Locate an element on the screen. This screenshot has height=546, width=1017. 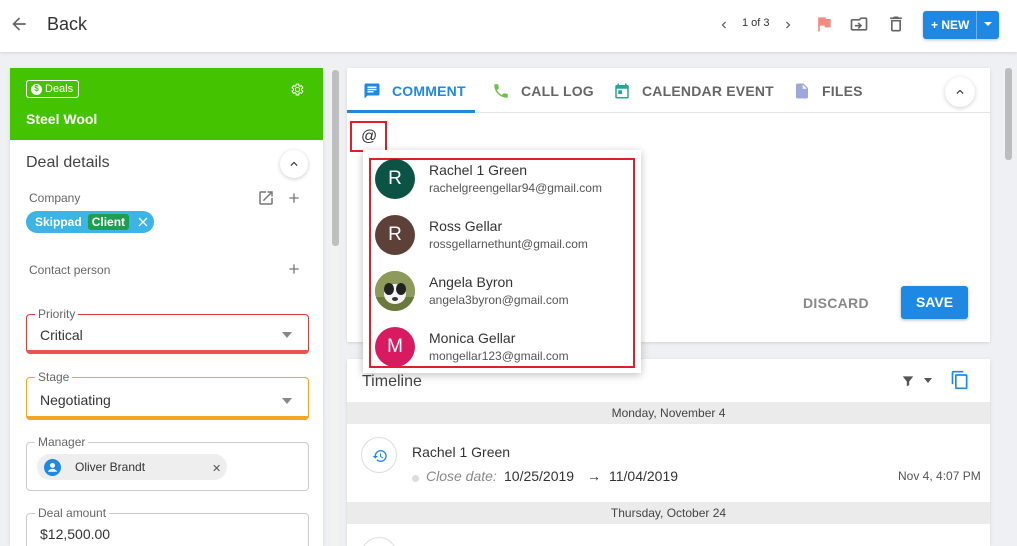
mention-name: Ross Gellar is located at coordinates (466, 226).